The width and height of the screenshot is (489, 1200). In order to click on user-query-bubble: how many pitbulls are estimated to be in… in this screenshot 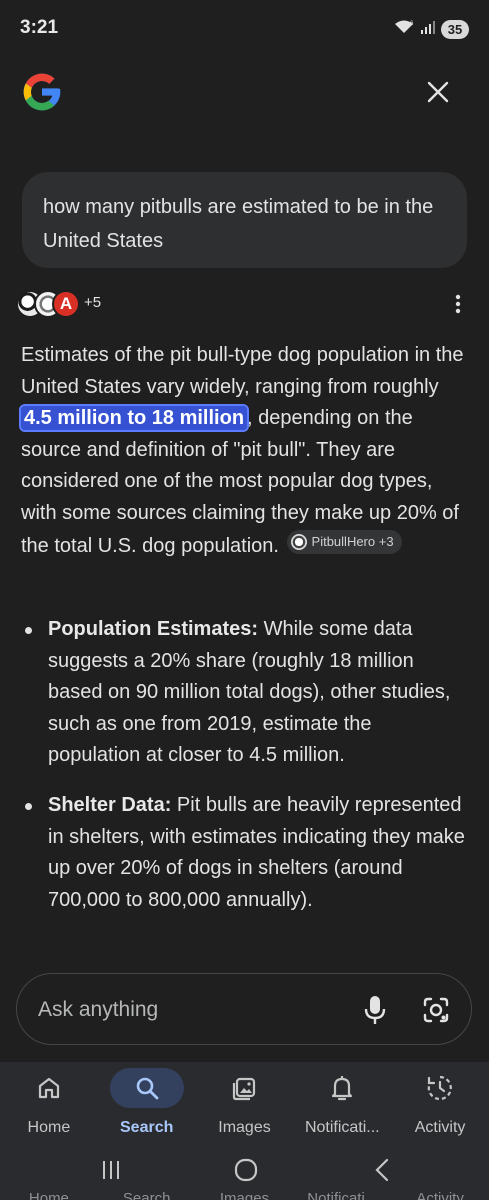, I will do `click(244, 220)`.